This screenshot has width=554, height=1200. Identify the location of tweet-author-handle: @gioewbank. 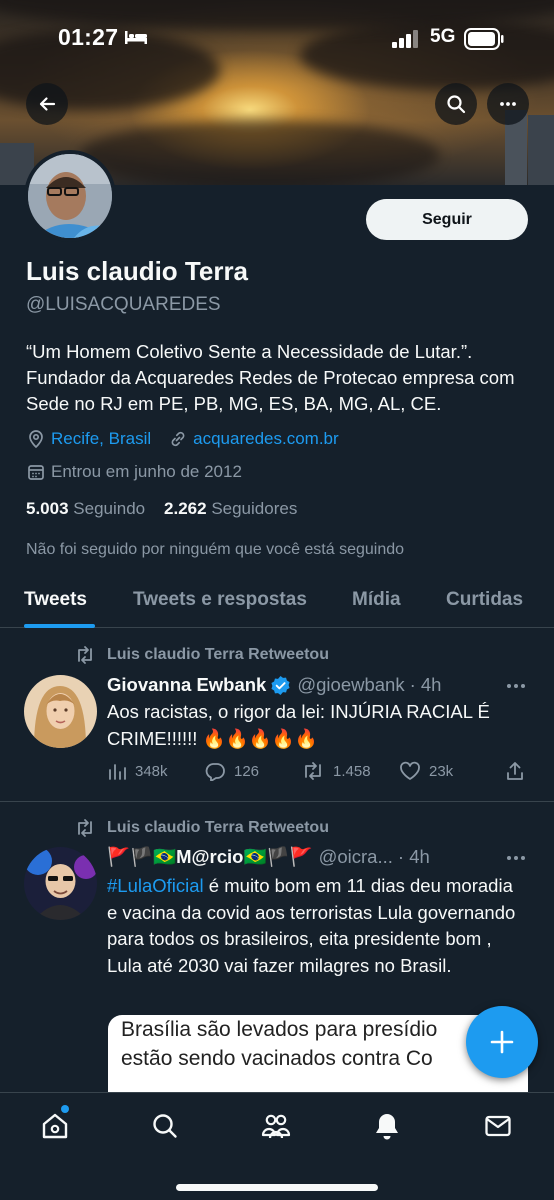
(350, 685).